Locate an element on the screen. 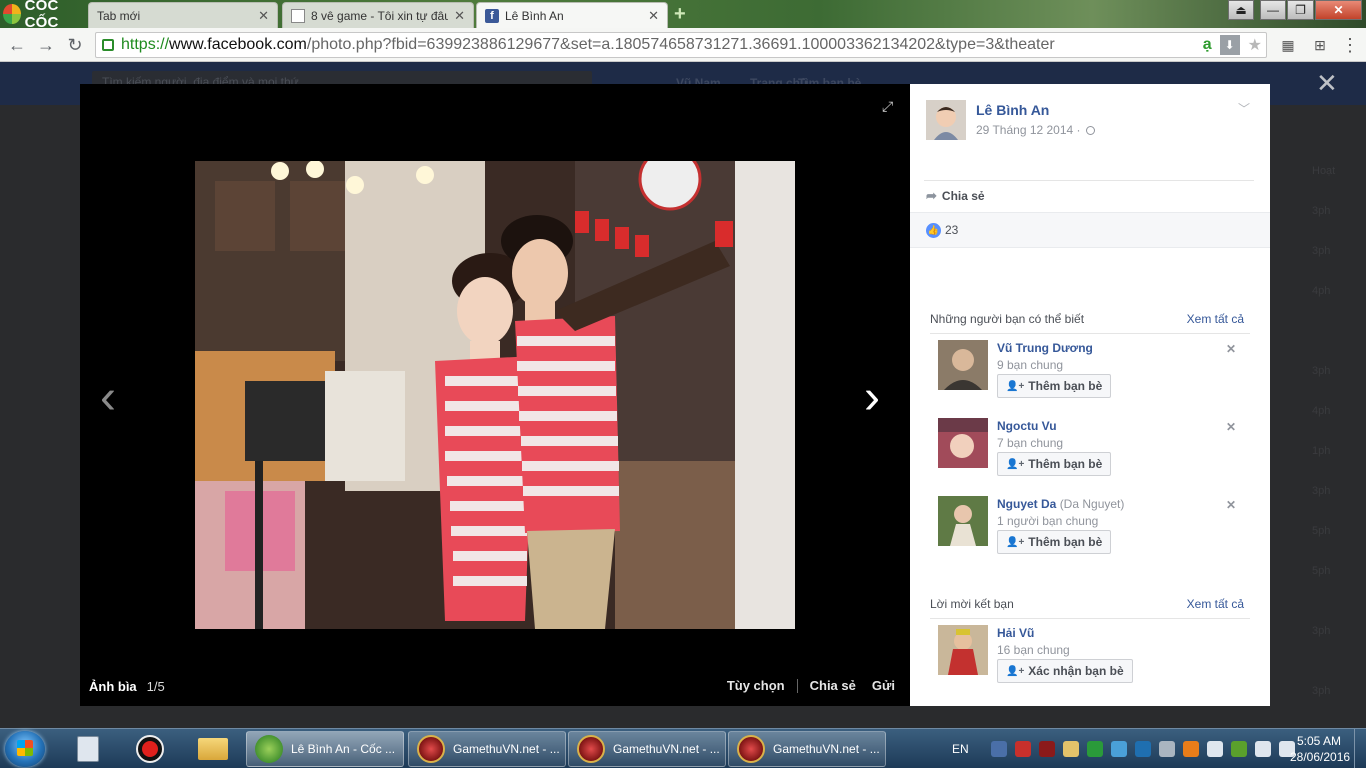 The width and height of the screenshot is (1366, 768). record-icon is located at coordinates (150, 749).